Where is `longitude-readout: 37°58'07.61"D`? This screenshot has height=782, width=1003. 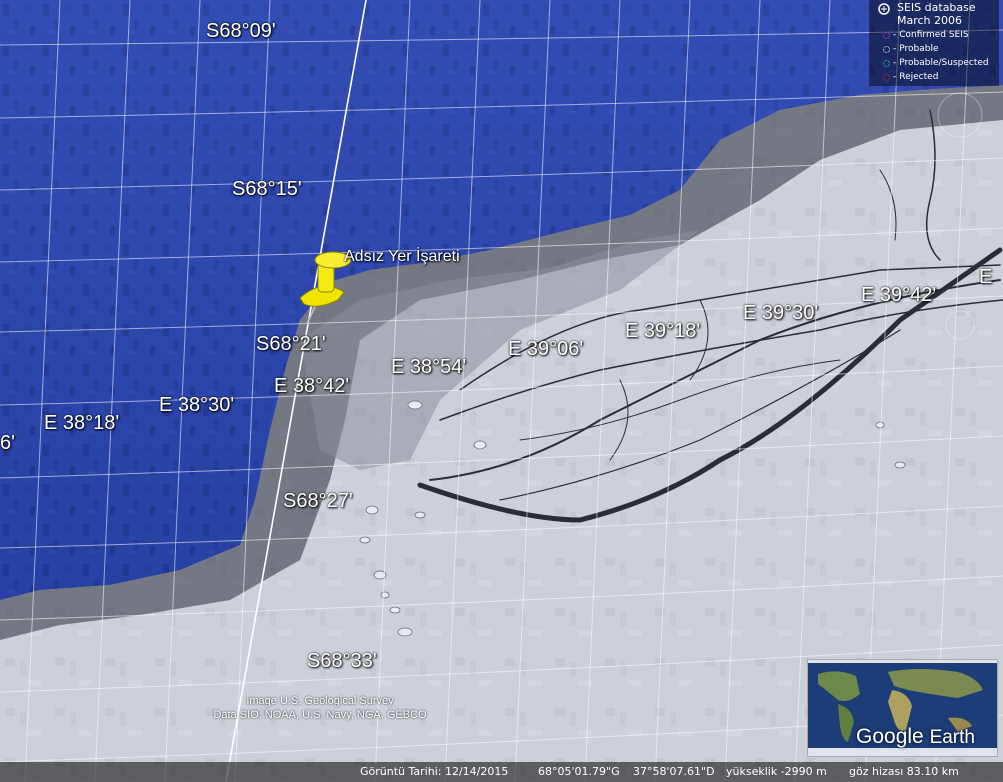 longitude-readout: 37°58'07.61"D is located at coordinates (674, 771).